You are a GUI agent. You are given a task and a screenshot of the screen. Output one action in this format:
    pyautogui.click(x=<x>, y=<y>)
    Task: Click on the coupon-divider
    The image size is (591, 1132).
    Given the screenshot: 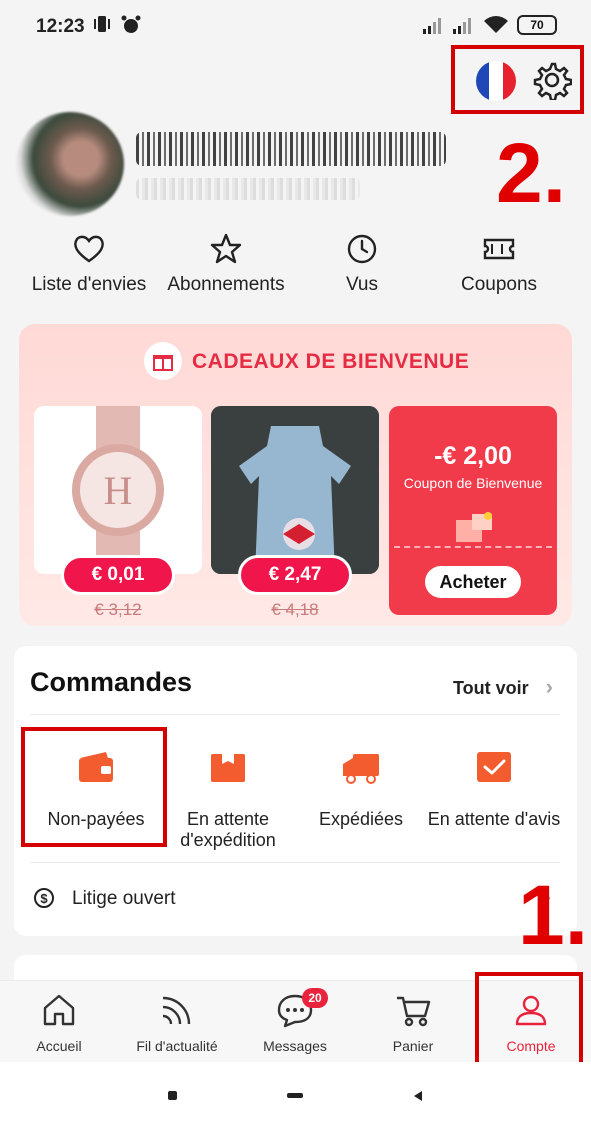 What is the action you would take?
    pyautogui.click(x=473, y=547)
    